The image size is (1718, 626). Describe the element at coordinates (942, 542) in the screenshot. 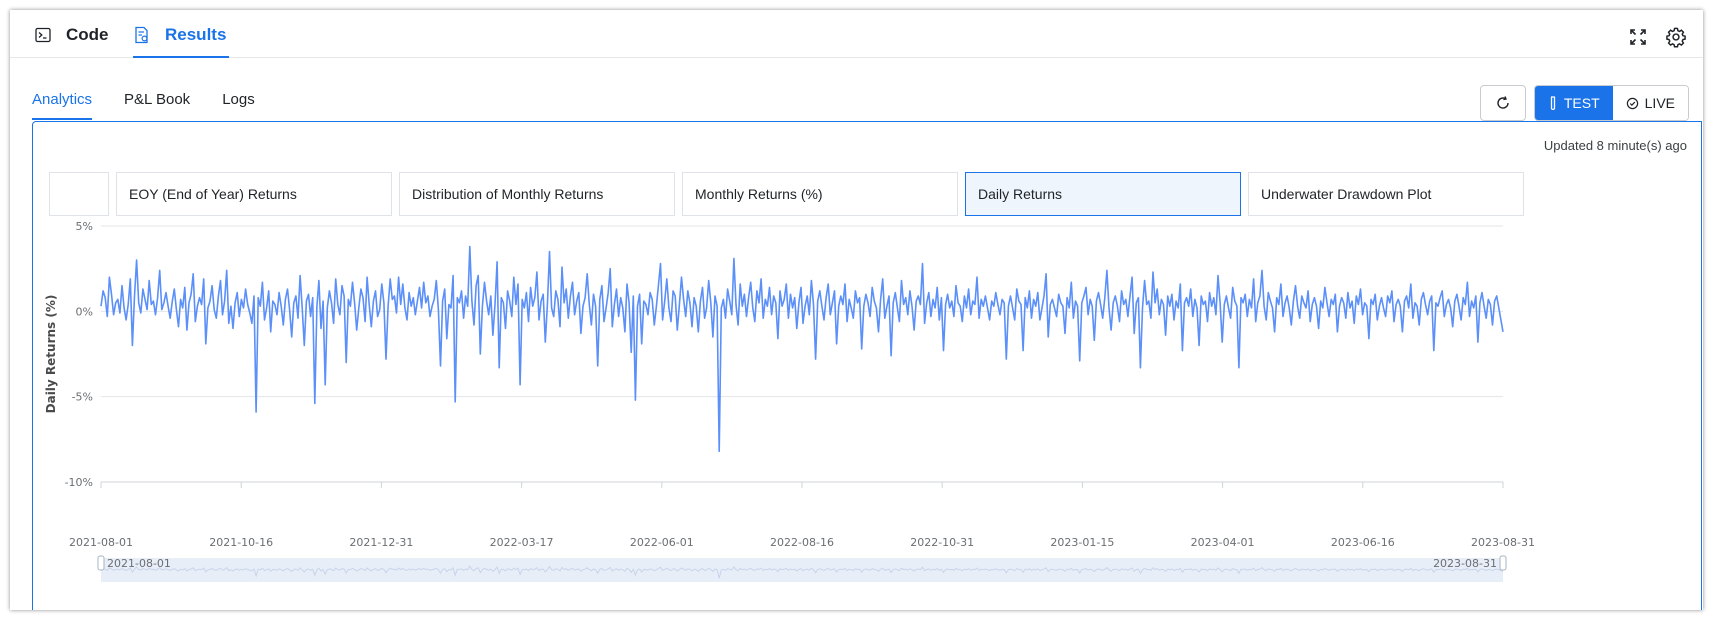

I see `x-tick-label: 2022-10-31` at that location.